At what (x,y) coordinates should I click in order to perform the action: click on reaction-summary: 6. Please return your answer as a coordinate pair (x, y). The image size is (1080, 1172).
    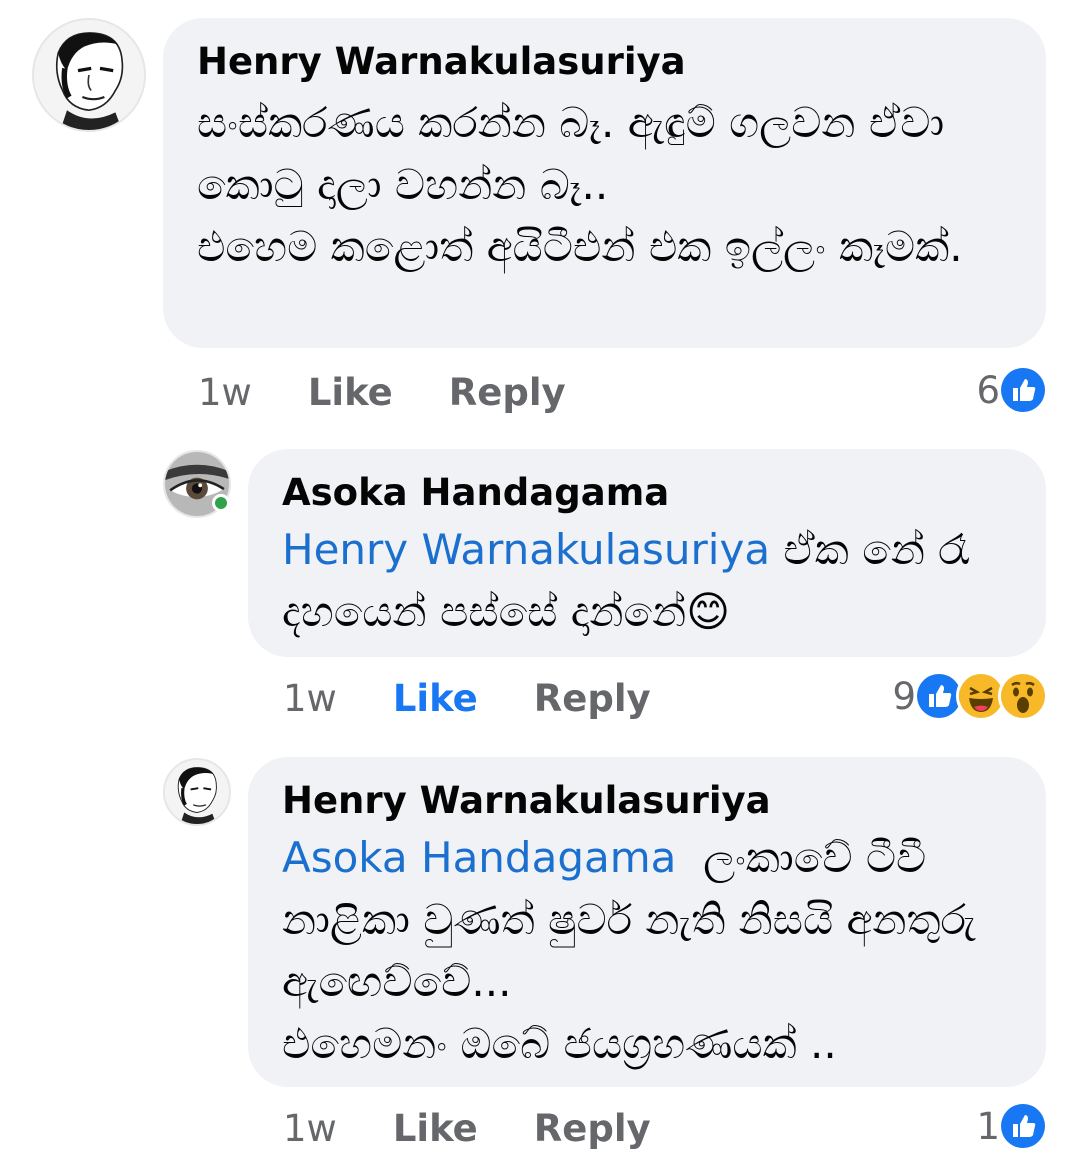
    Looking at the image, I should click on (1012, 390).